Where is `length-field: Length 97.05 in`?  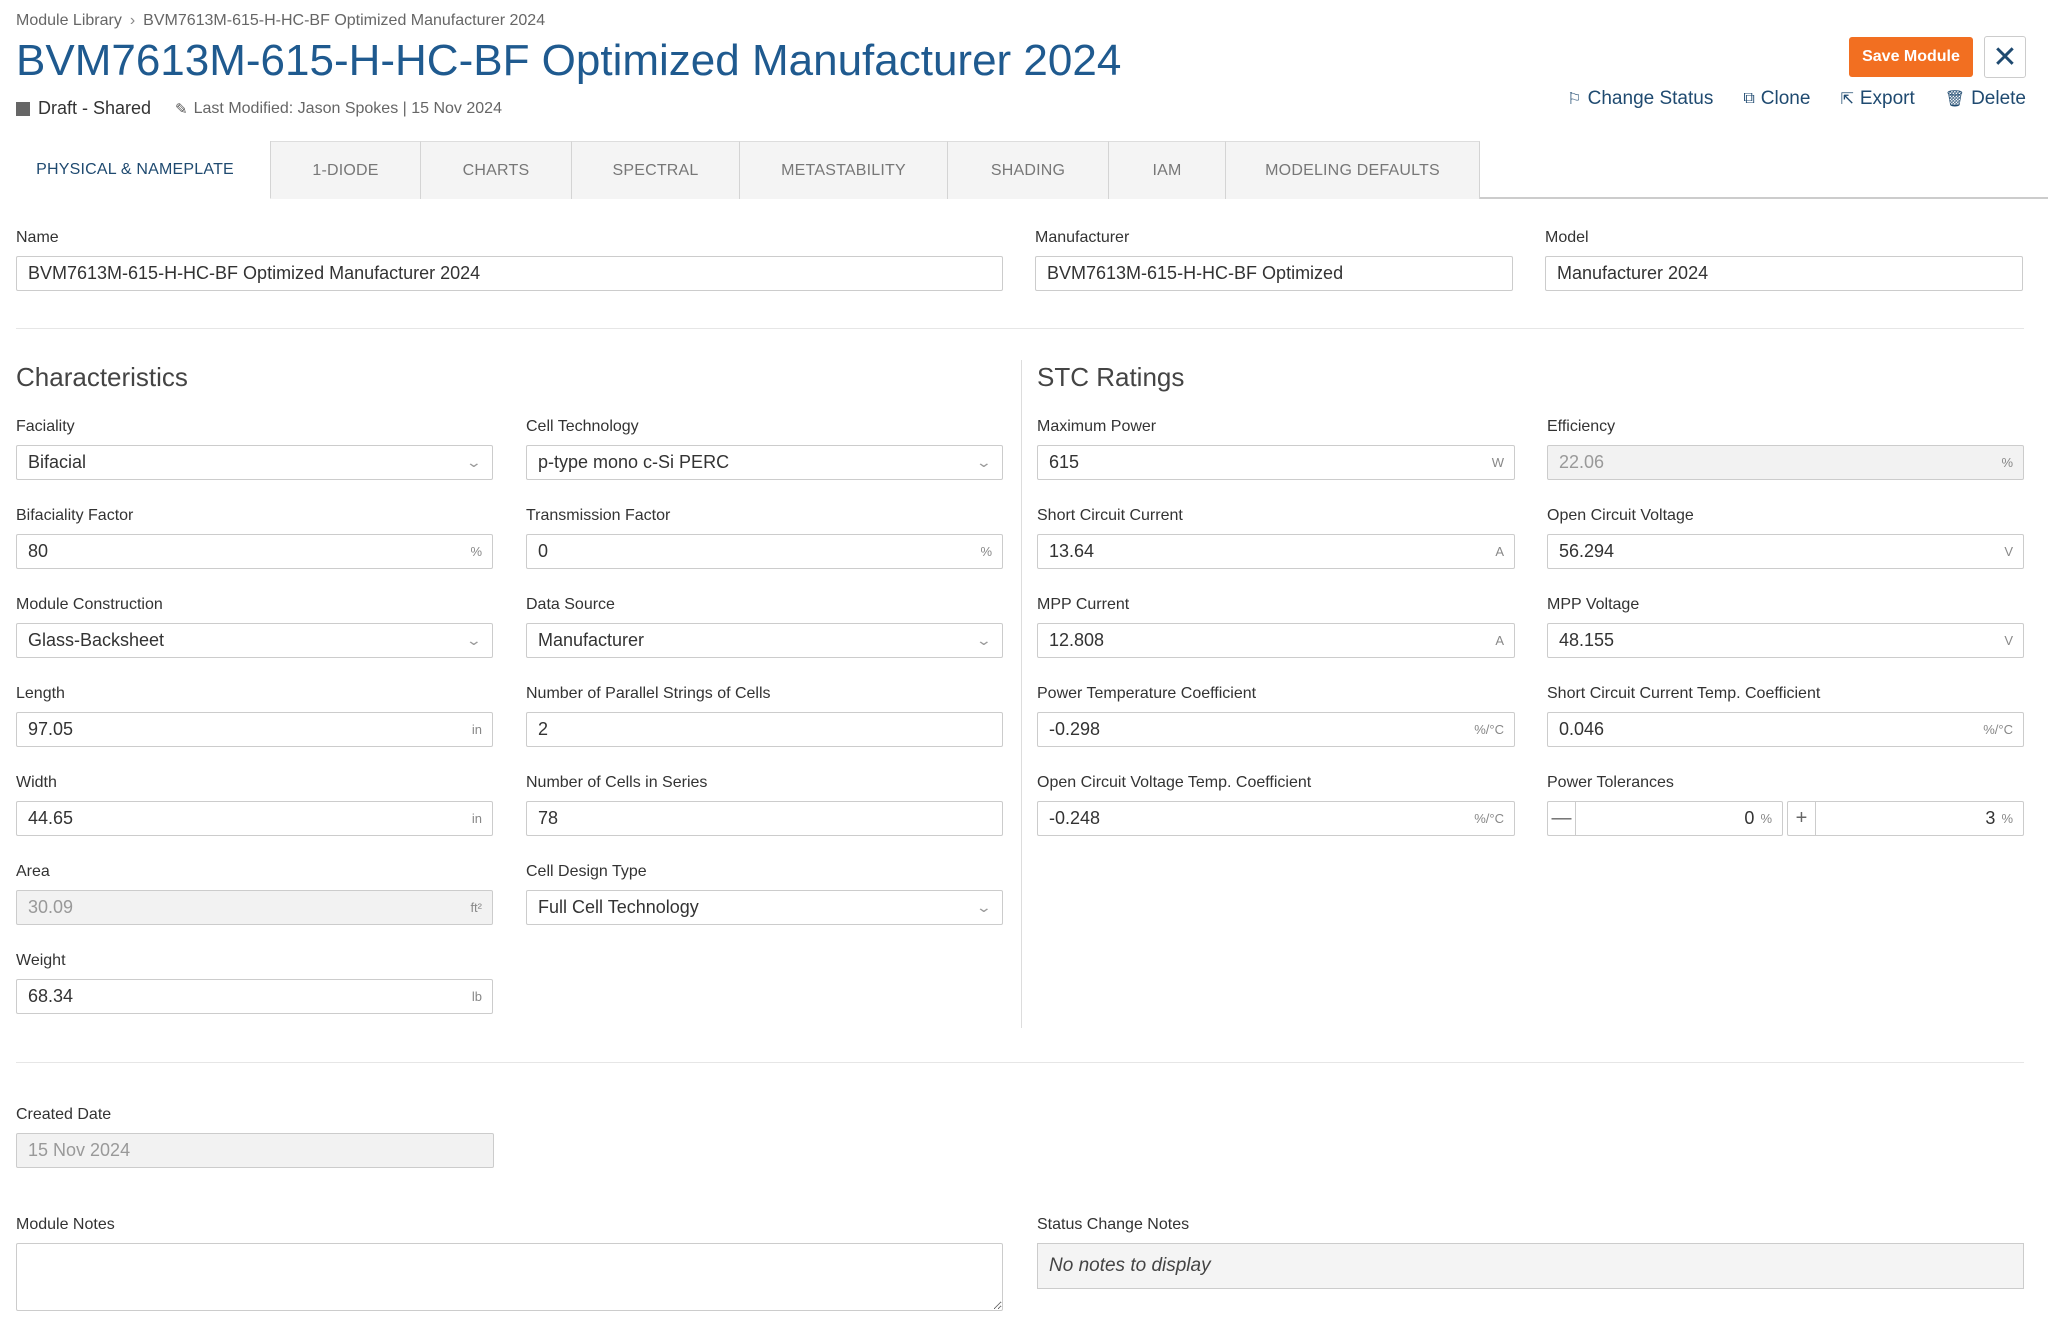
length-field: Length 97.05 in is located at coordinates (254, 716).